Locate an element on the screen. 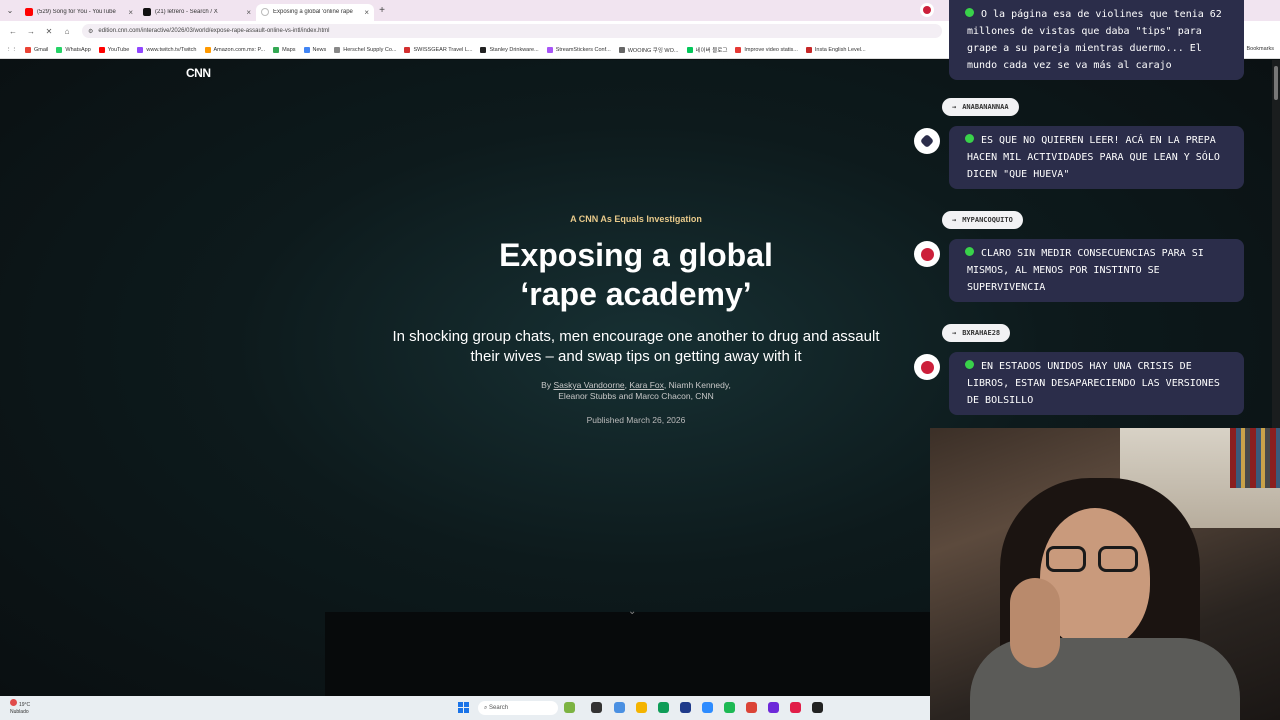 Image resolution: width=1280 pixels, height=720 pixels. avatar-icon is located at coordinates (927, 367).